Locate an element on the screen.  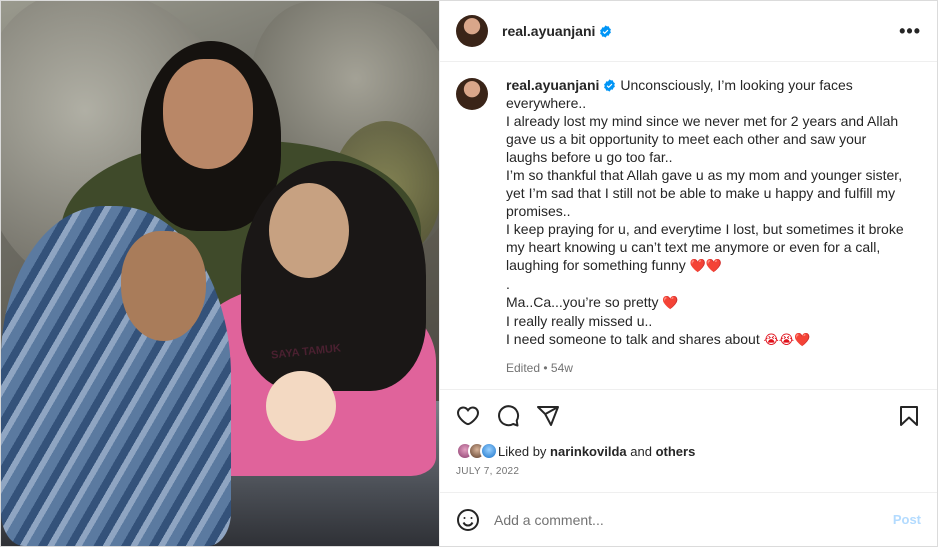
photo-person-right-face is located at coordinates (309, 230).